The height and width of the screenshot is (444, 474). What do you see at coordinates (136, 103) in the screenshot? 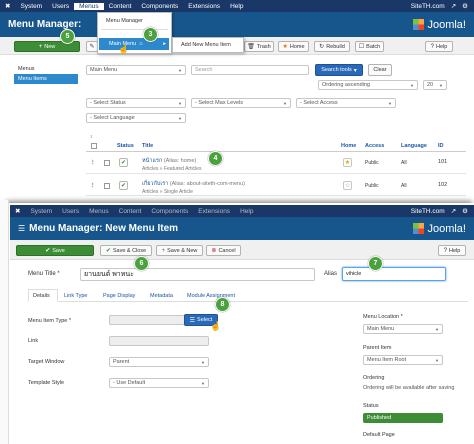
I see `status-filter: - Select Status ▼` at bounding box center [136, 103].